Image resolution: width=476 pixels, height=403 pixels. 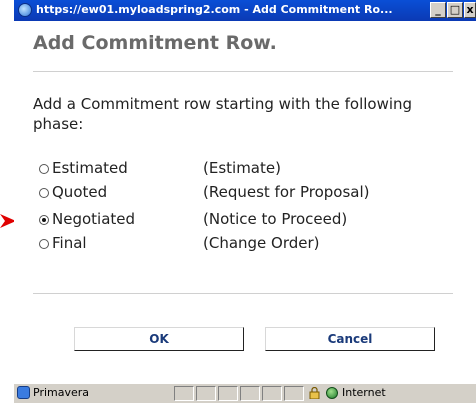 I want to click on cancel-button: Cancel, so click(x=350, y=339).